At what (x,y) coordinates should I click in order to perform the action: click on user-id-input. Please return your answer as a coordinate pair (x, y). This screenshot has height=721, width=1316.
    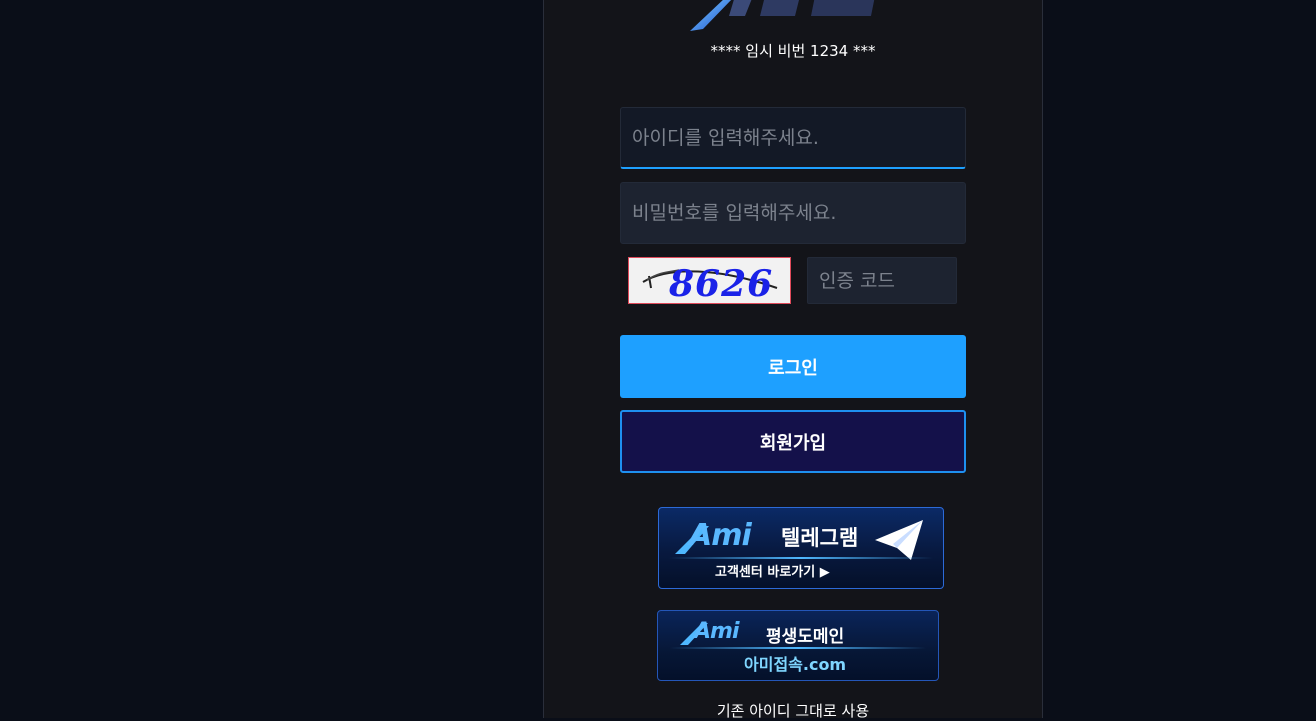
    Looking at the image, I should click on (793, 138).